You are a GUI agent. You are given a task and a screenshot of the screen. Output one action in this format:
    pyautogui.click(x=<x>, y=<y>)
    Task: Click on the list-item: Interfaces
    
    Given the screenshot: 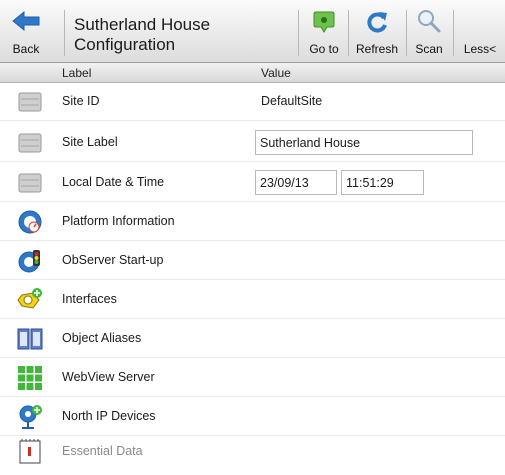 What is the action you would take?
    pyautogui.click(x=252, y=300)
    